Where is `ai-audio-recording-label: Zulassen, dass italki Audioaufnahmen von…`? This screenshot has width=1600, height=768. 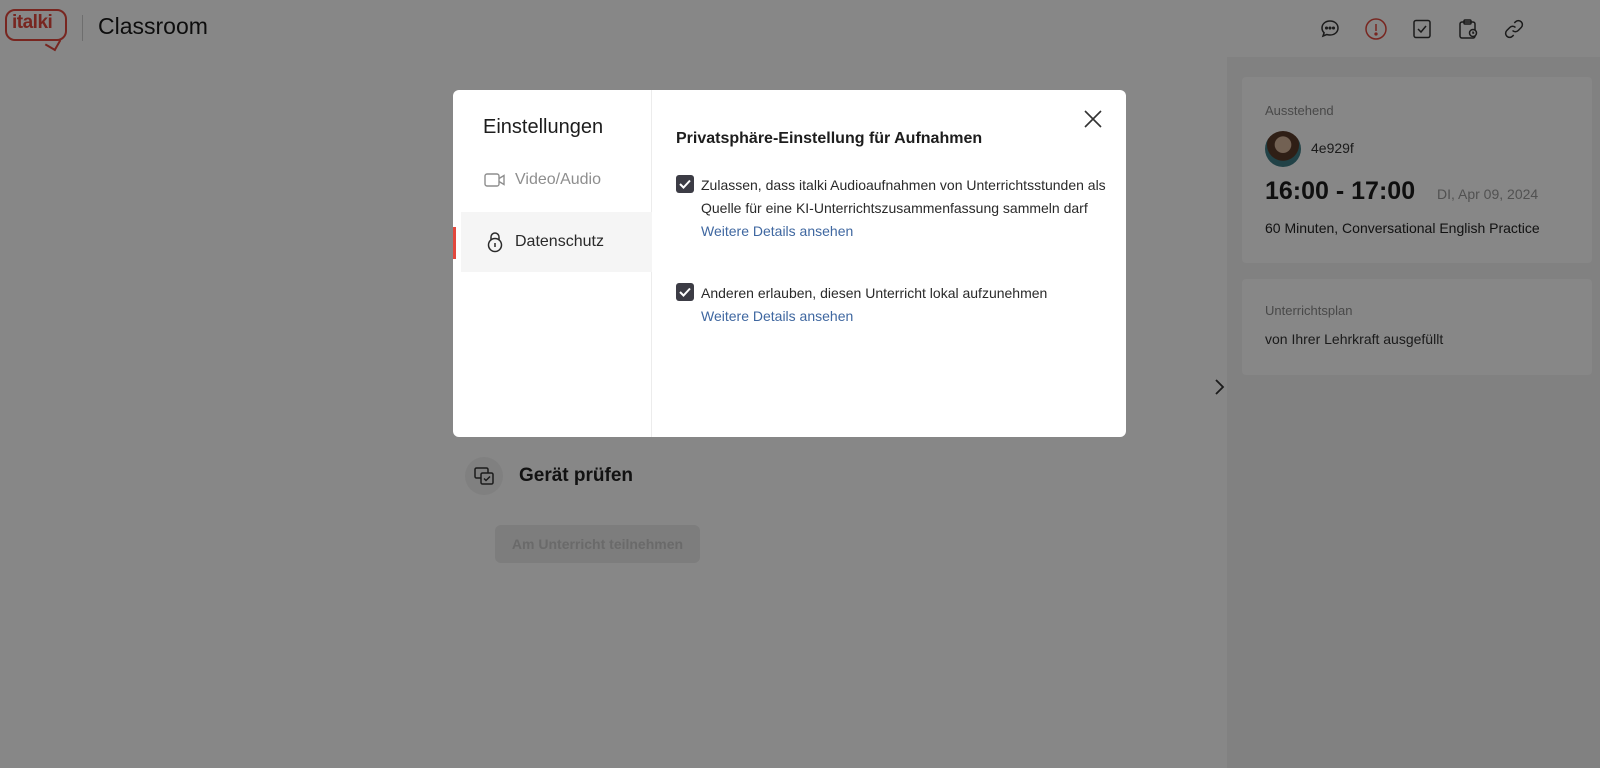
ai-audio-recording-label: Zulassen, dass italki Audioaufnahmen von… is located at coordinates (903, 196).